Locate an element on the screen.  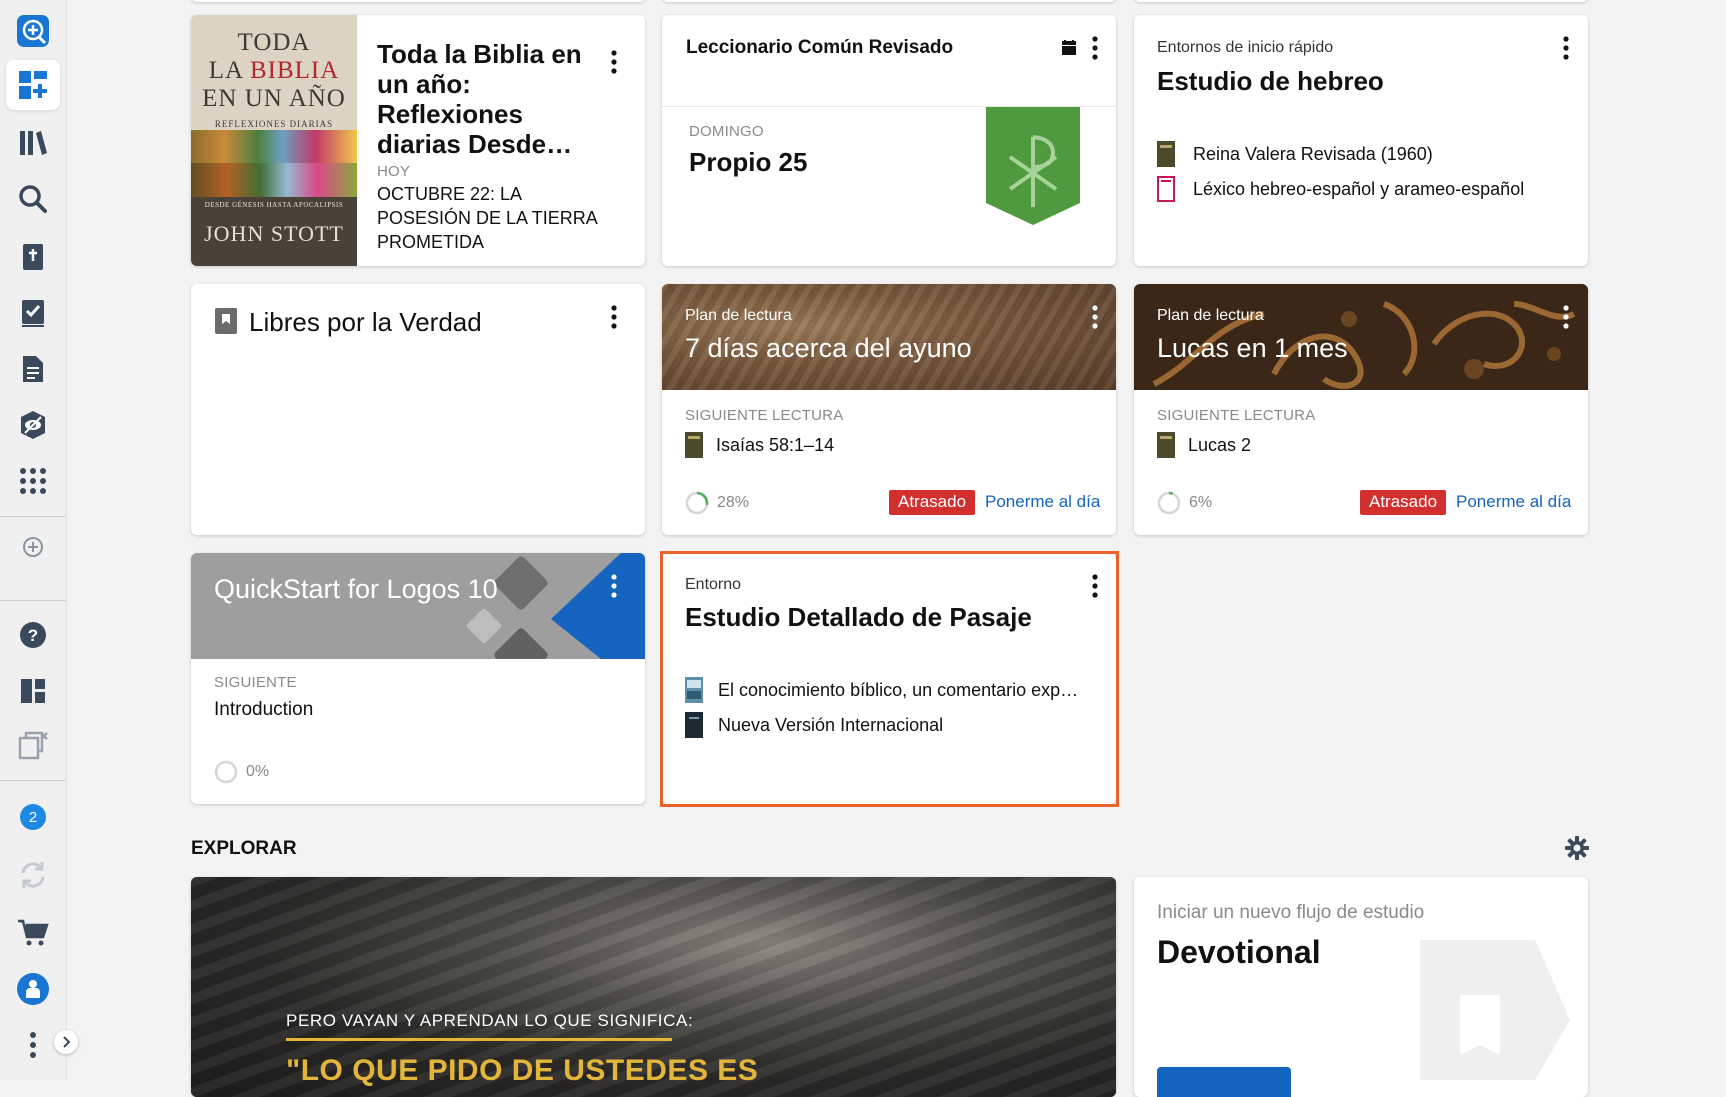
dashboard-icon is located at coordinates (33, 85).